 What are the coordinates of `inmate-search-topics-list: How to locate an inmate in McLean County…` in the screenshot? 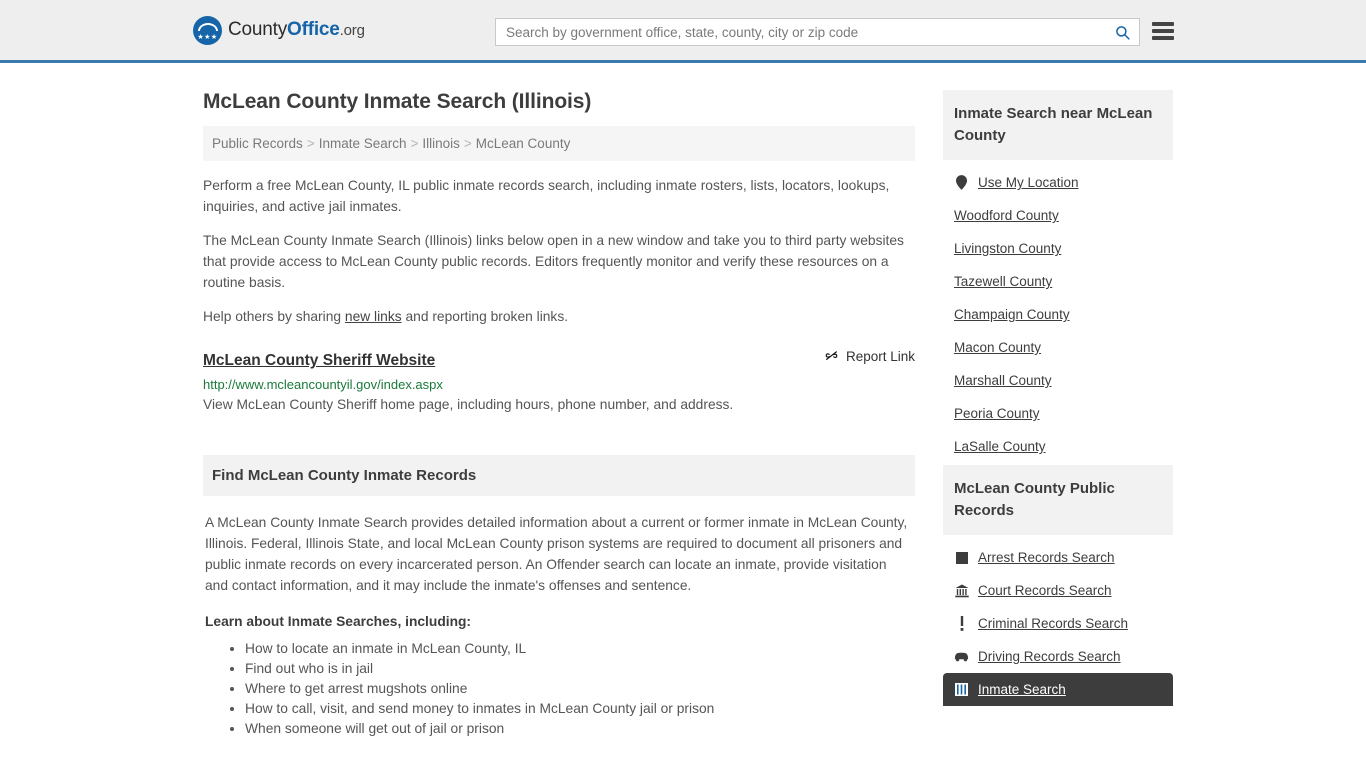 It's located at (559, 689).